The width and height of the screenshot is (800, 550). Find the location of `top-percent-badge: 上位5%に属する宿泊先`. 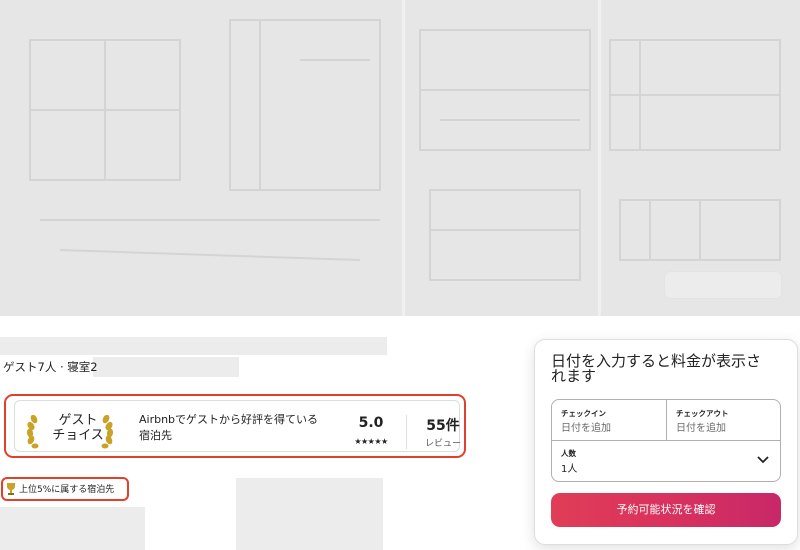

top-percent-badge: 上位5%に属する宿泊先 is located at coordinates (65, 489).